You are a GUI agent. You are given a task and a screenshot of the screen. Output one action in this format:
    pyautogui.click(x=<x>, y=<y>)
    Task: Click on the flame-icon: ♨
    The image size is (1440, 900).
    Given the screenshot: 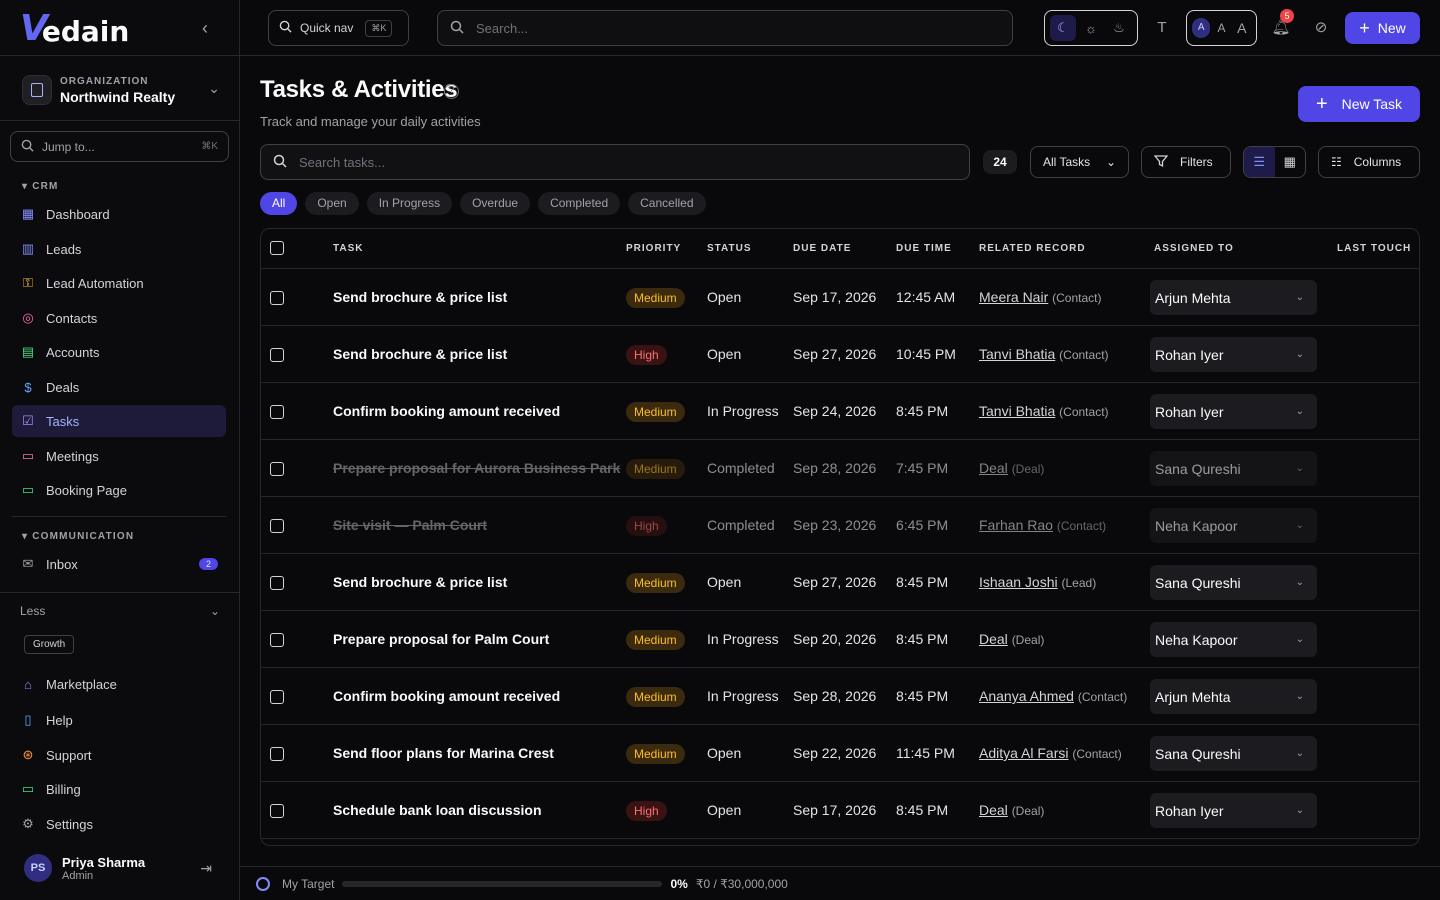 What is the action you would take?
    pyautogui.click(x=1119, y=28)
    